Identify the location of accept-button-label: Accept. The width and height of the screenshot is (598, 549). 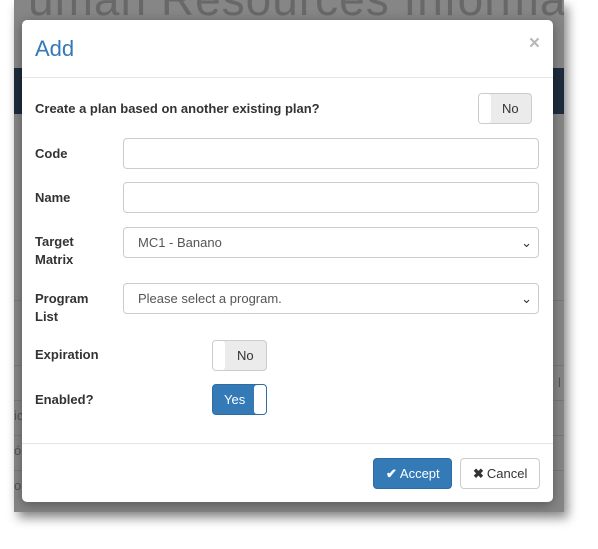
(419, 473).